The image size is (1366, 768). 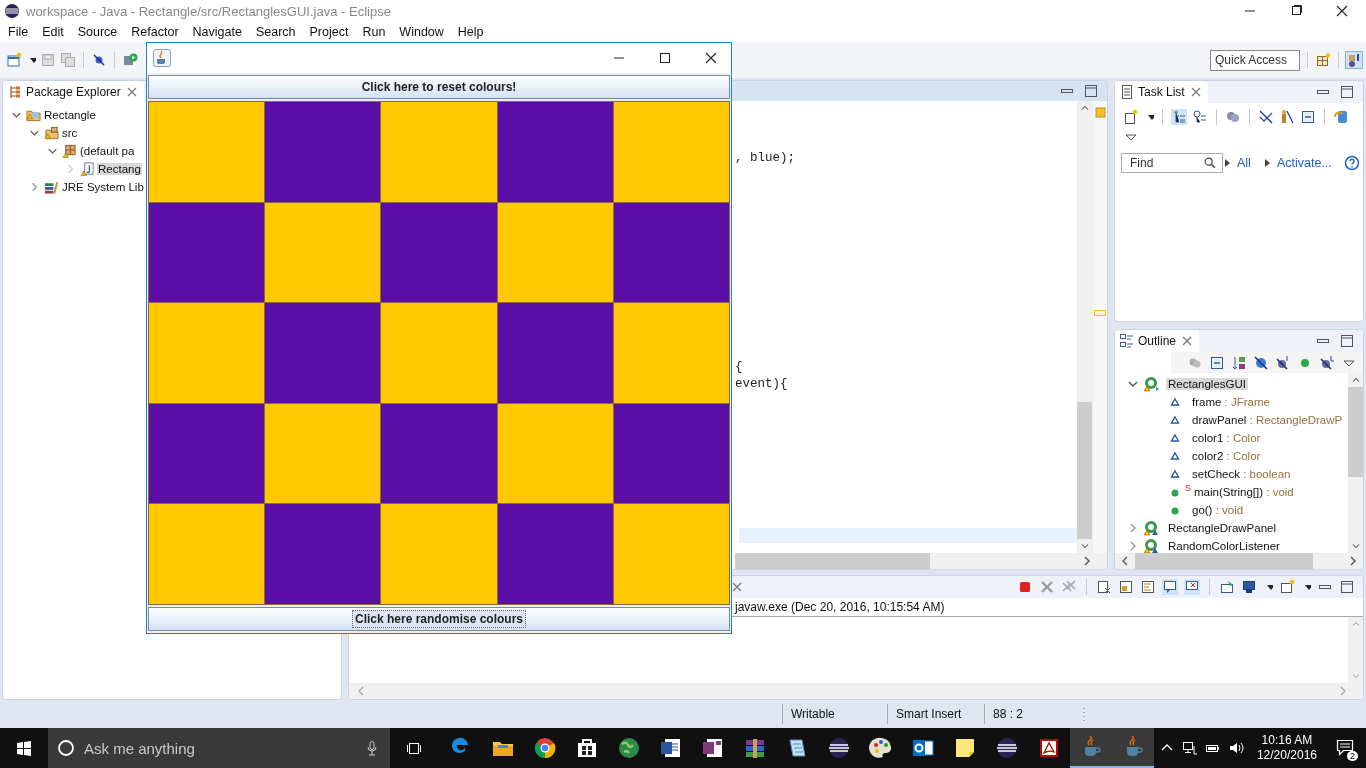 What do you see at coordinates (24, 748) in the screenshot?
I see `windows-start-icon` at bounding box center [24, 748].